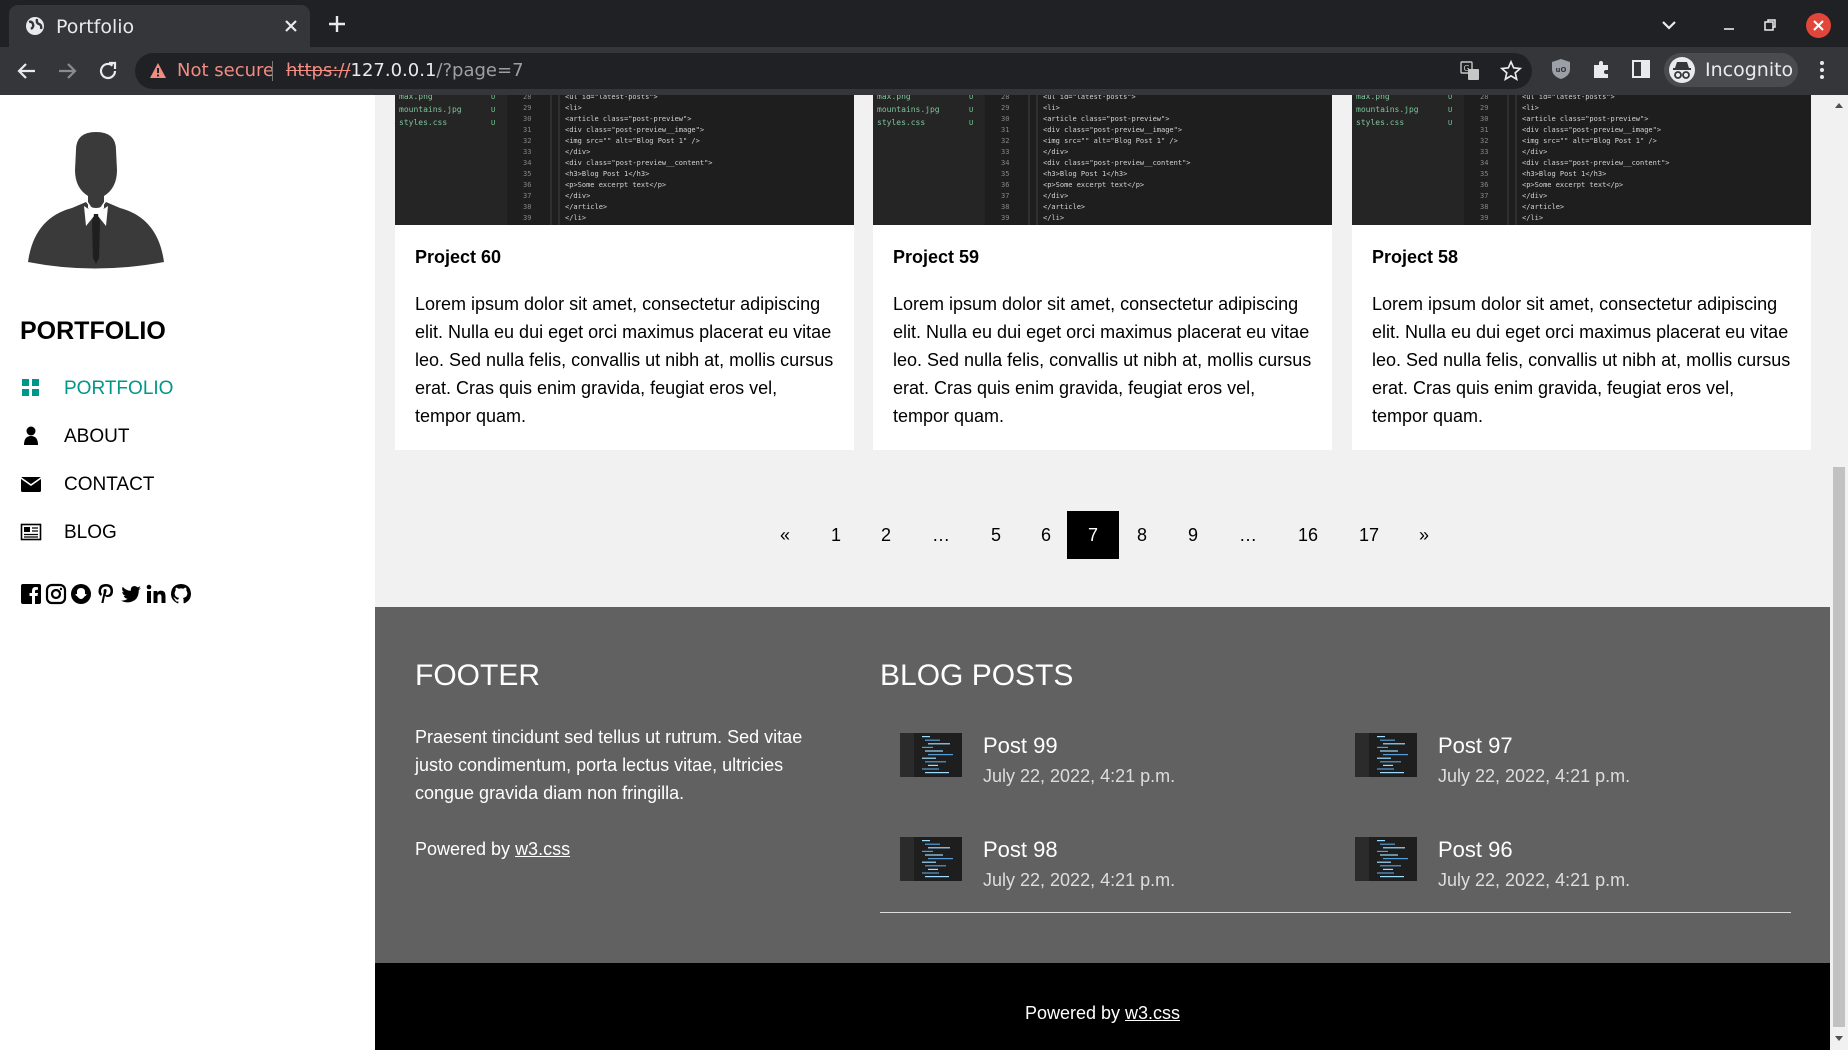 The image size is (1848, 1050). Describe the element at coordinates (97, 436) in the screenshot. I see `nav-label: ABOUT` at that location.